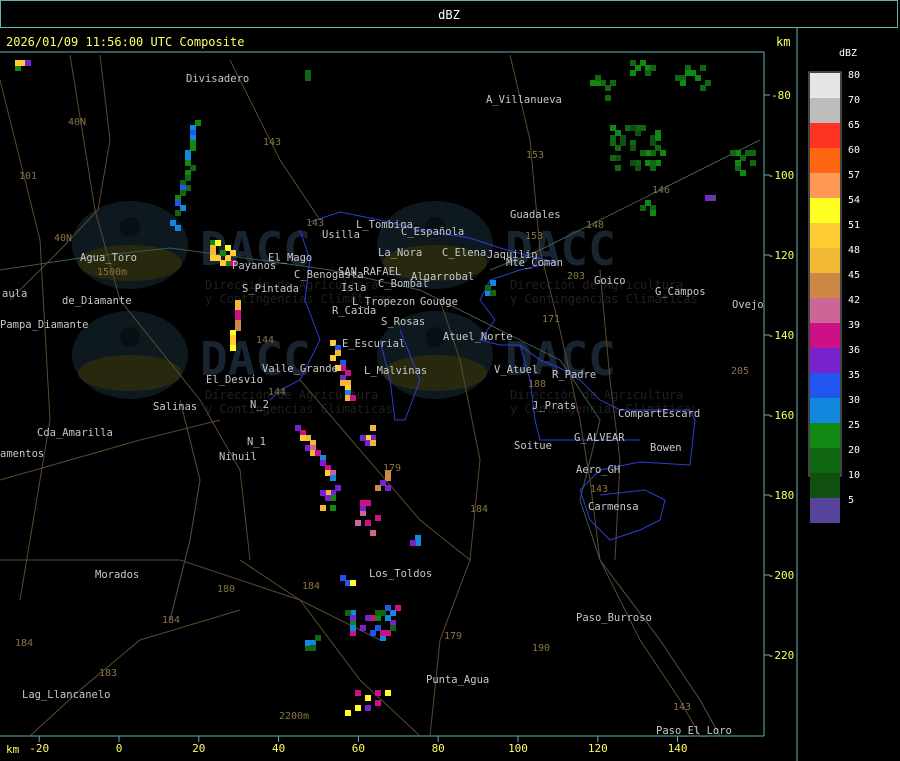 The width and height of the screenshot is (900, 761). I want to click on place-label: Salinas, so click(175, 407).